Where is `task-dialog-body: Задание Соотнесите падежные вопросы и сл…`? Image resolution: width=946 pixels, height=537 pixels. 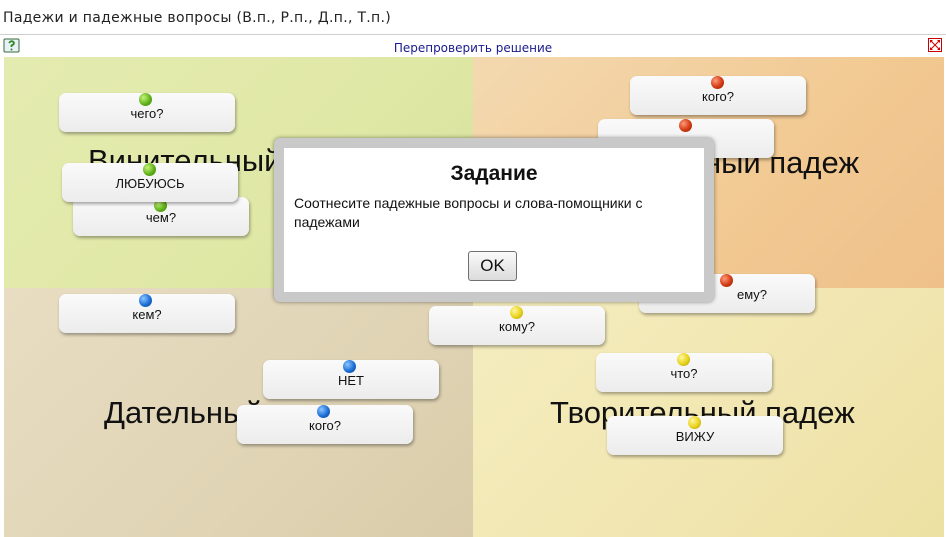 task-dialog-body: Задание Соотнесите падежные вопросы и сл… is located at coordinates (494, 220).